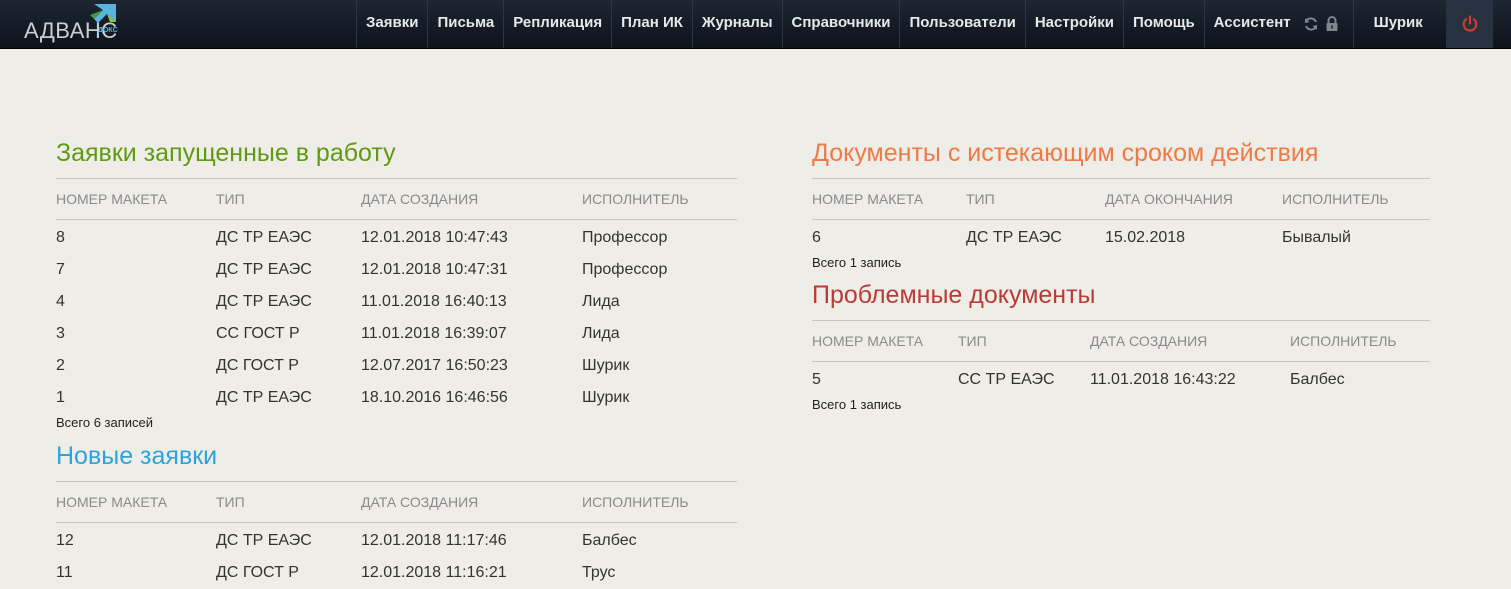 Image resolution: width=1511 pixels, height=589 pixels. Describe the element at coordinates (465, 24) in the screenshot. I see `nav-item-letters: Письма` at that location.